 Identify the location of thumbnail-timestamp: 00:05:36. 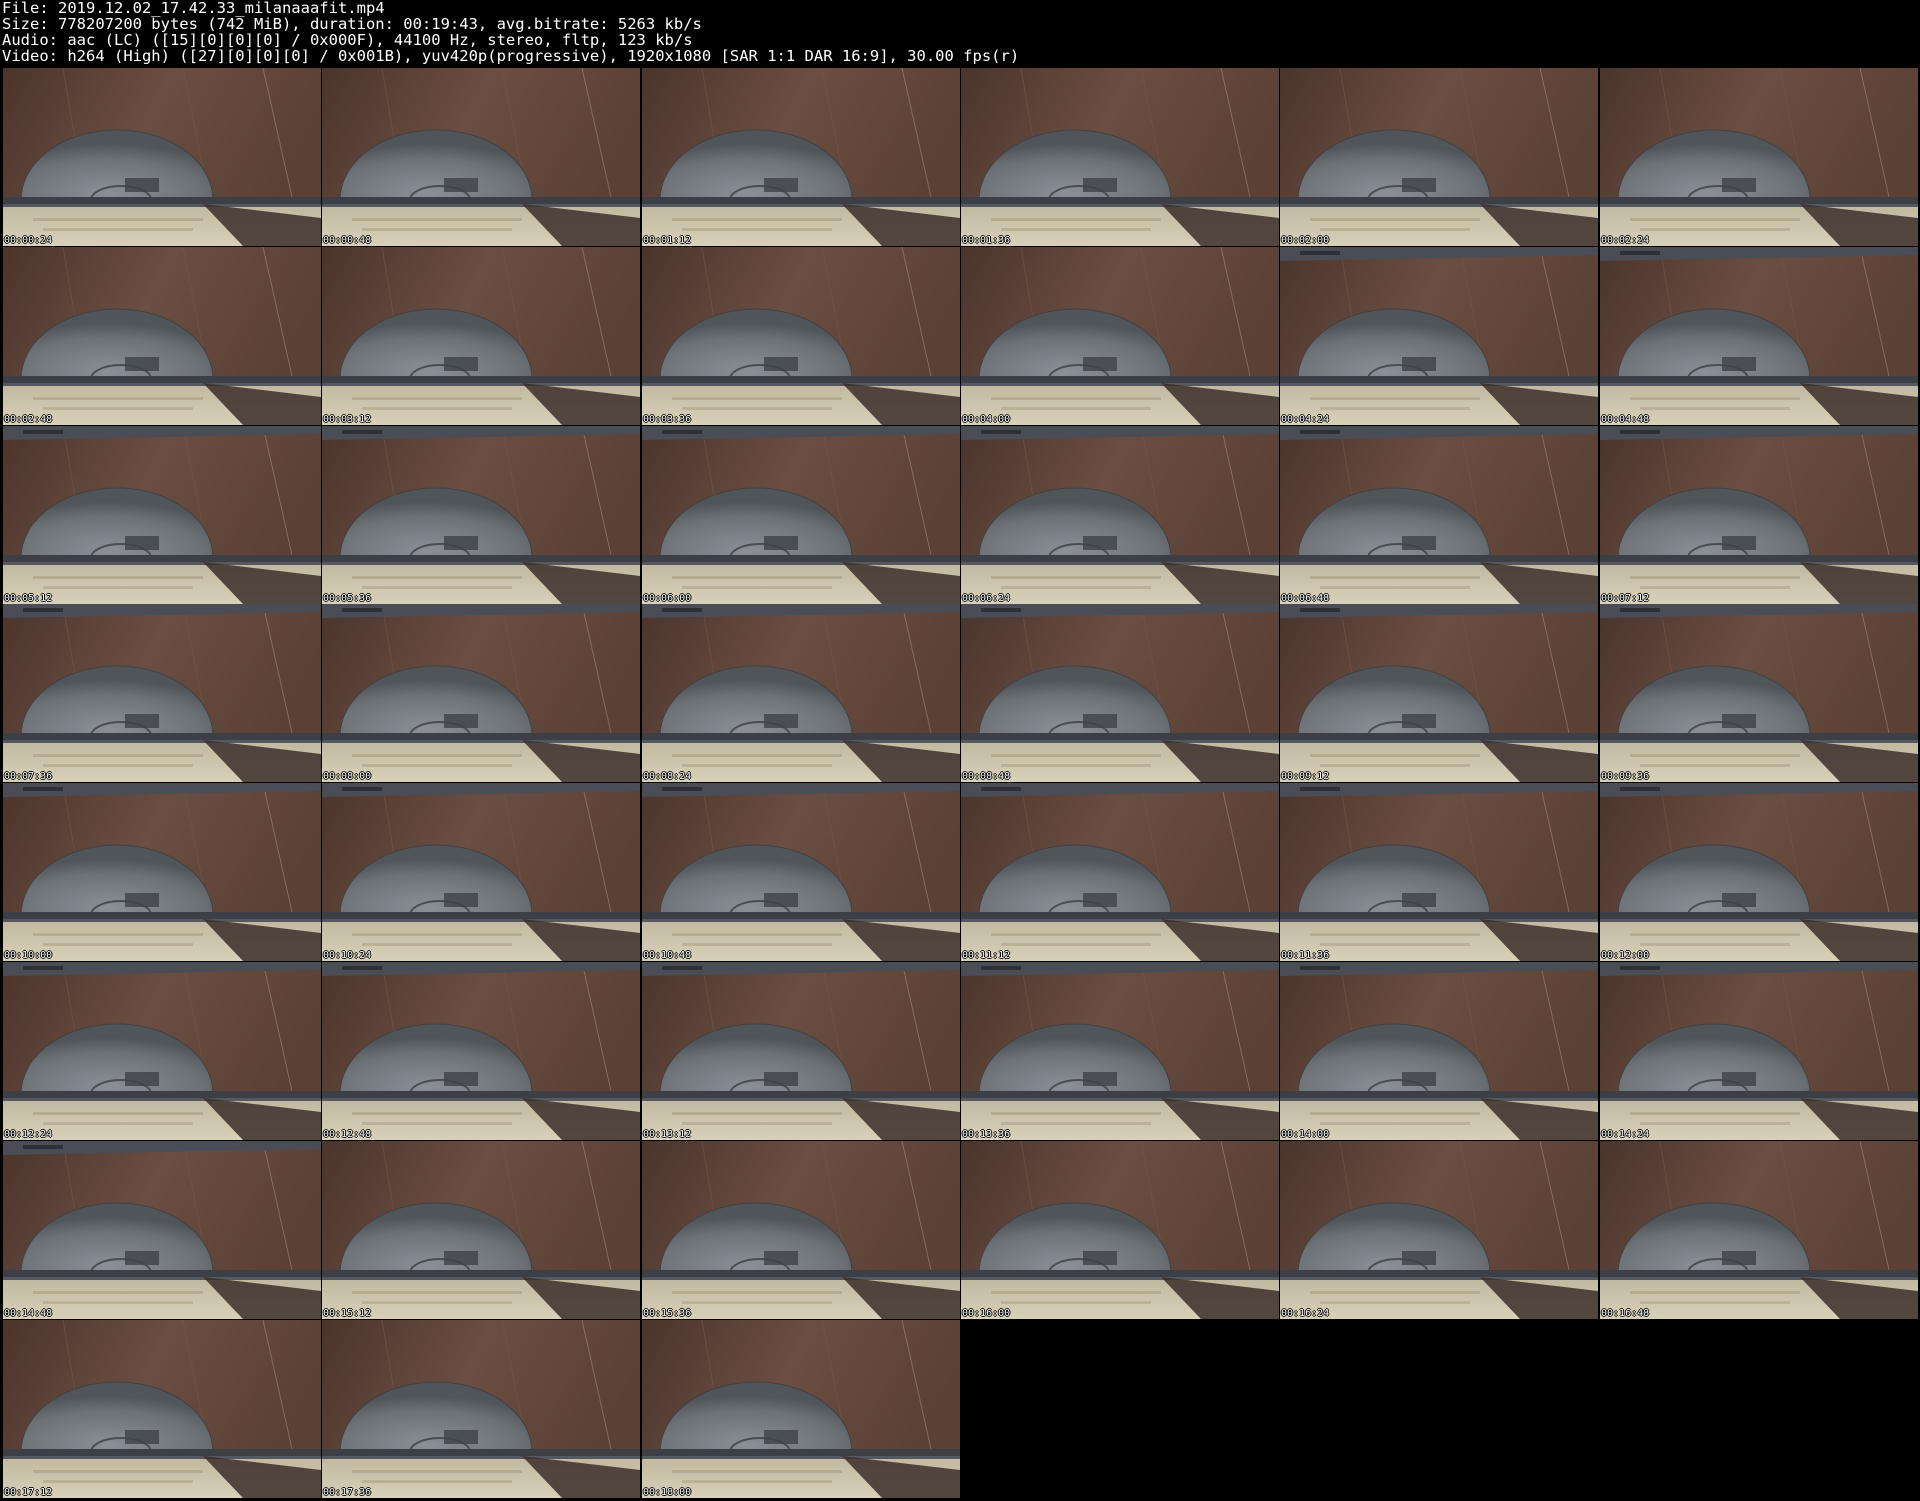
(347, 598).